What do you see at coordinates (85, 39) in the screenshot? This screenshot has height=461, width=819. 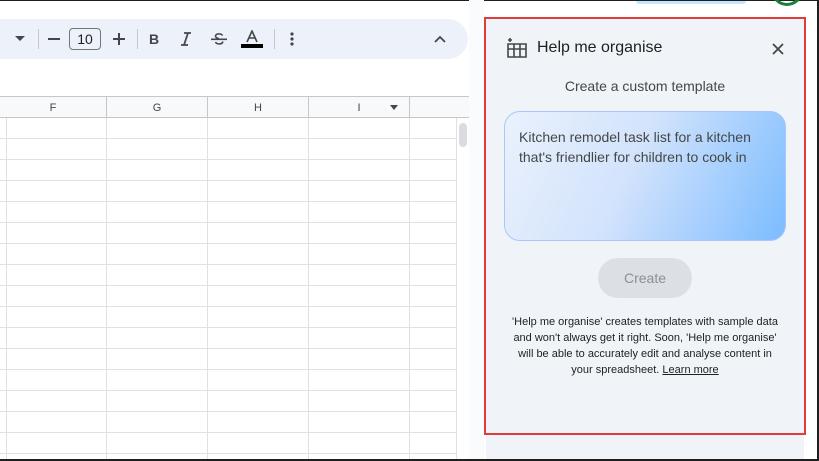 I see `font-size-input: 10` at bounding box center [85, 39].